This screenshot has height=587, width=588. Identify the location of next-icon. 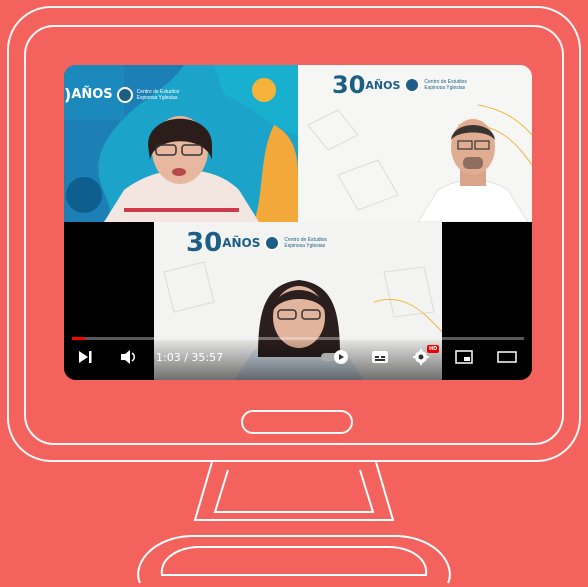
(85, 357).